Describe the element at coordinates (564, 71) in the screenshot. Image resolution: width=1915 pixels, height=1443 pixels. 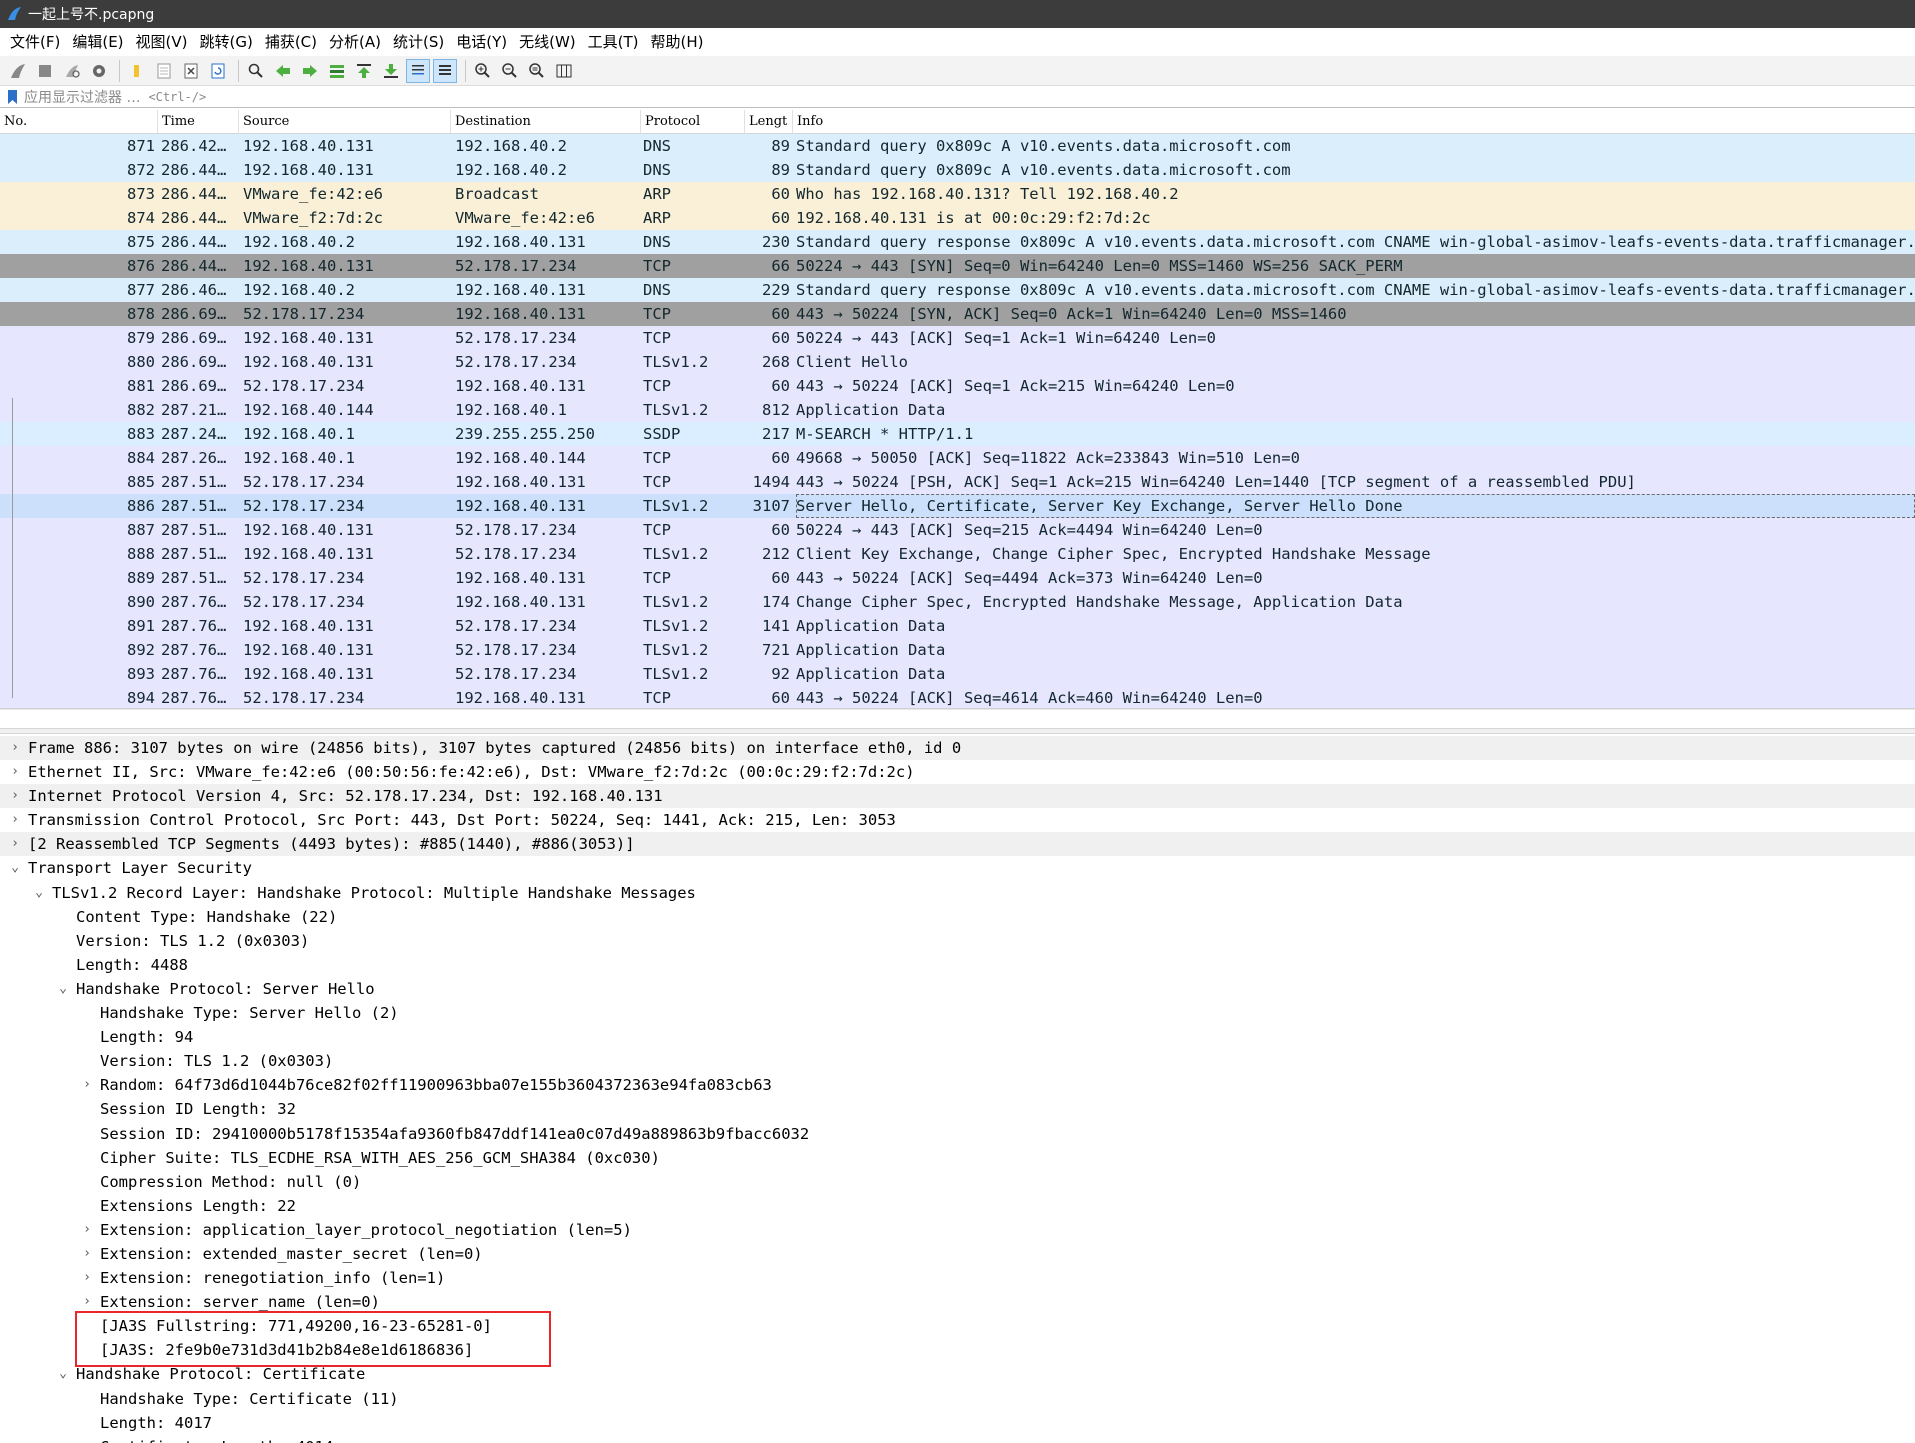
I see `resize-columns-icon` at that location.